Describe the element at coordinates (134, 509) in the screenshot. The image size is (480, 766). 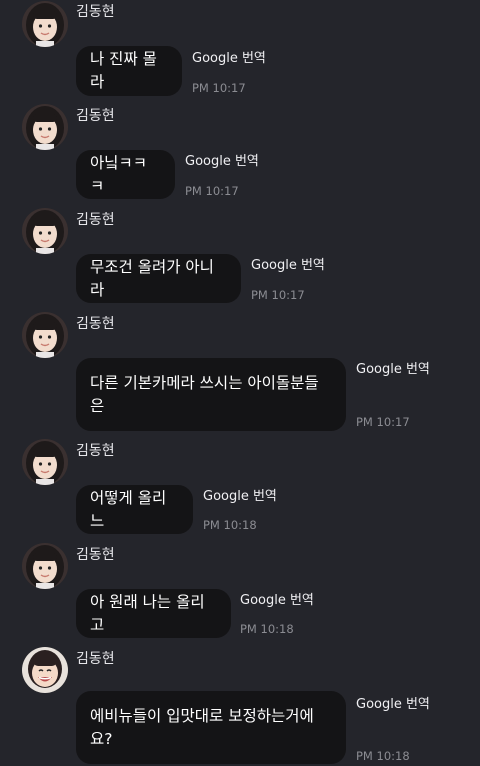
I see `message-bubble: 어떻게 올리느` at that location.